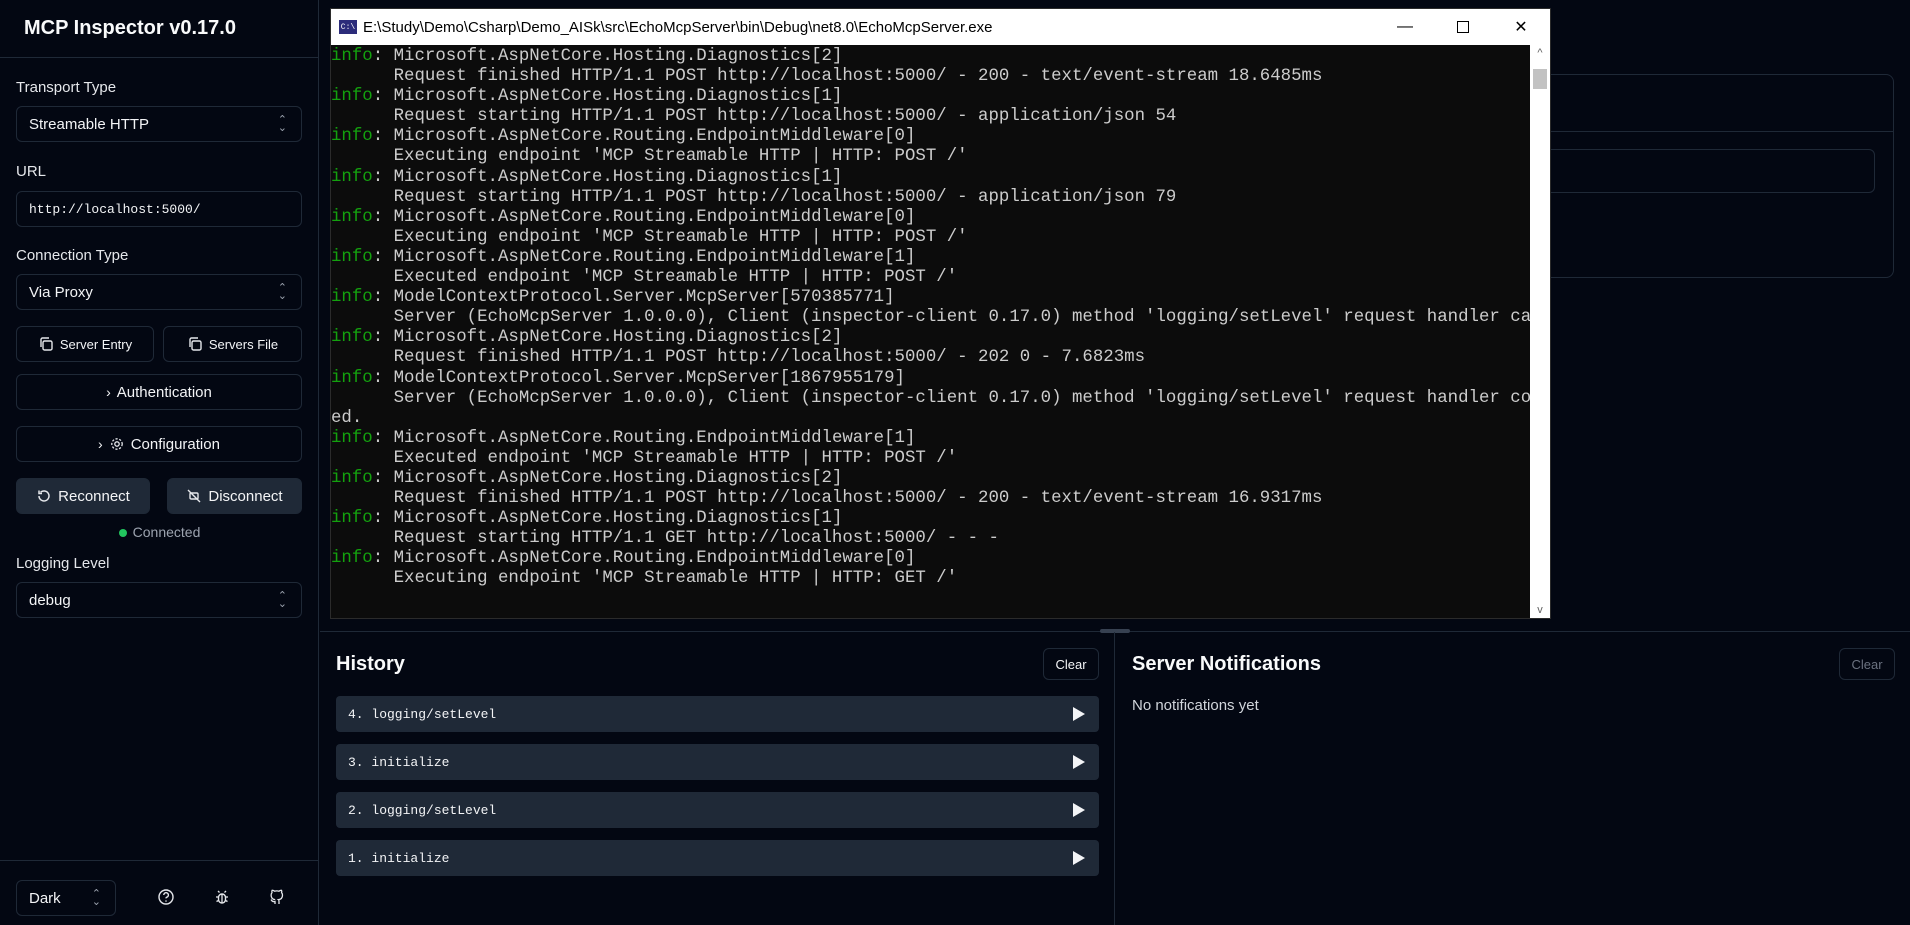  I want to click on configuration-label: Configuration, so click(175, 444).